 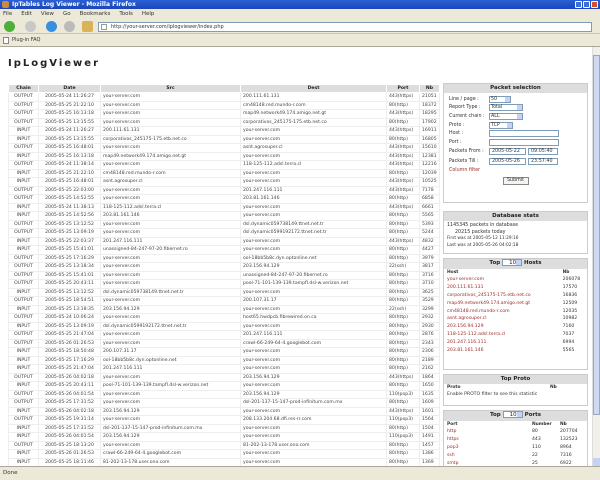 I want to click on menu-go: Go, so click(x=67, y=14).